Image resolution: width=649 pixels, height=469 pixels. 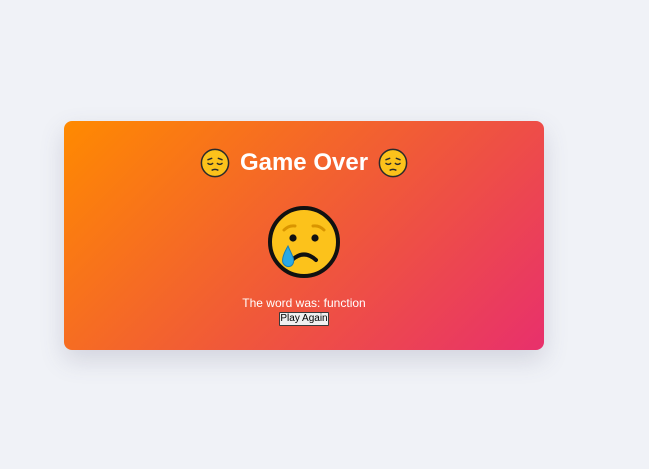 What do you see at coordinates (304, 319) in the screenshot?
I see `play-again-button: Play Again` at bounding box center [304, 319].